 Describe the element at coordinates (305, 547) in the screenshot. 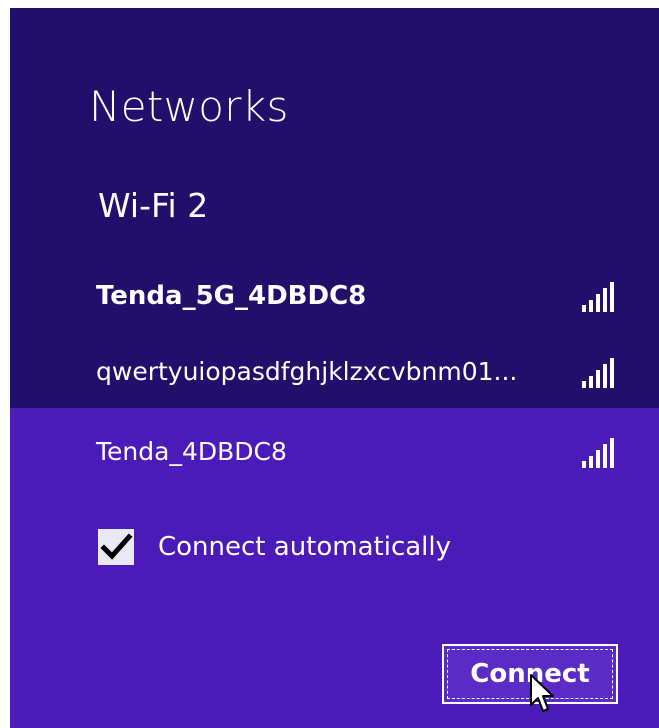

I see `connect-automatically-label: Connect automatically` at that location.